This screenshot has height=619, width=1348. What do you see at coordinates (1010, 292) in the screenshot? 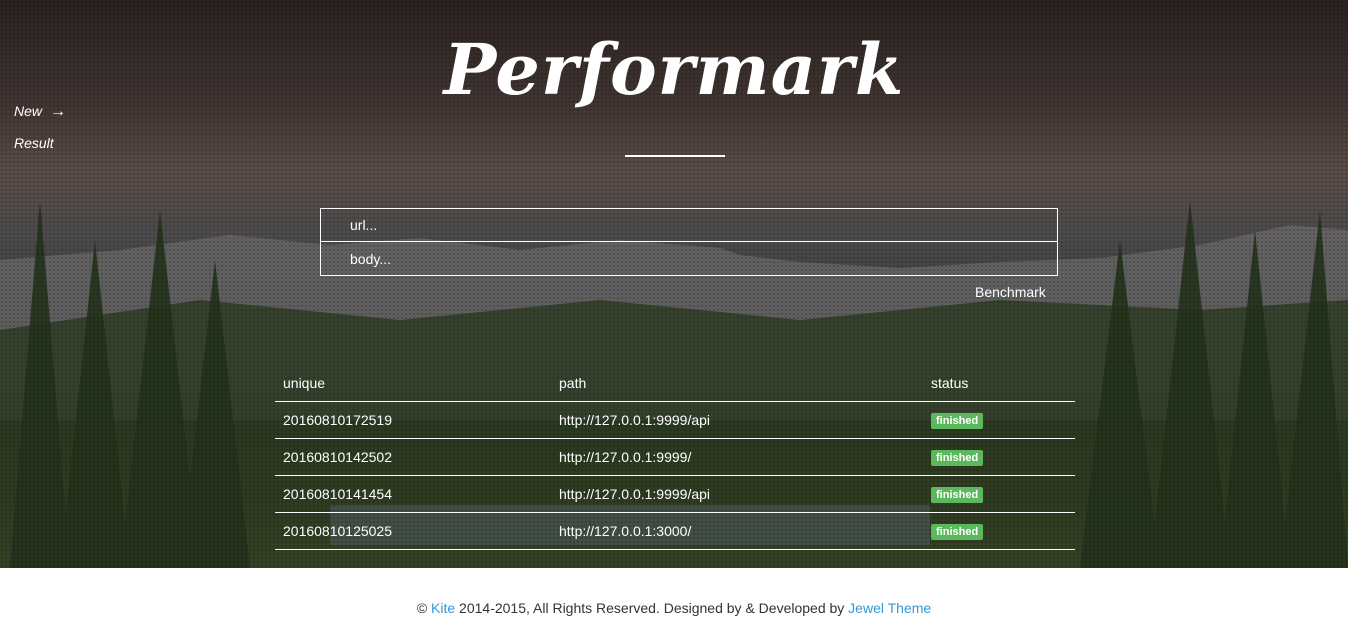
I see `benchmark-button: Benchmark` at bounding box center [1010, 292].